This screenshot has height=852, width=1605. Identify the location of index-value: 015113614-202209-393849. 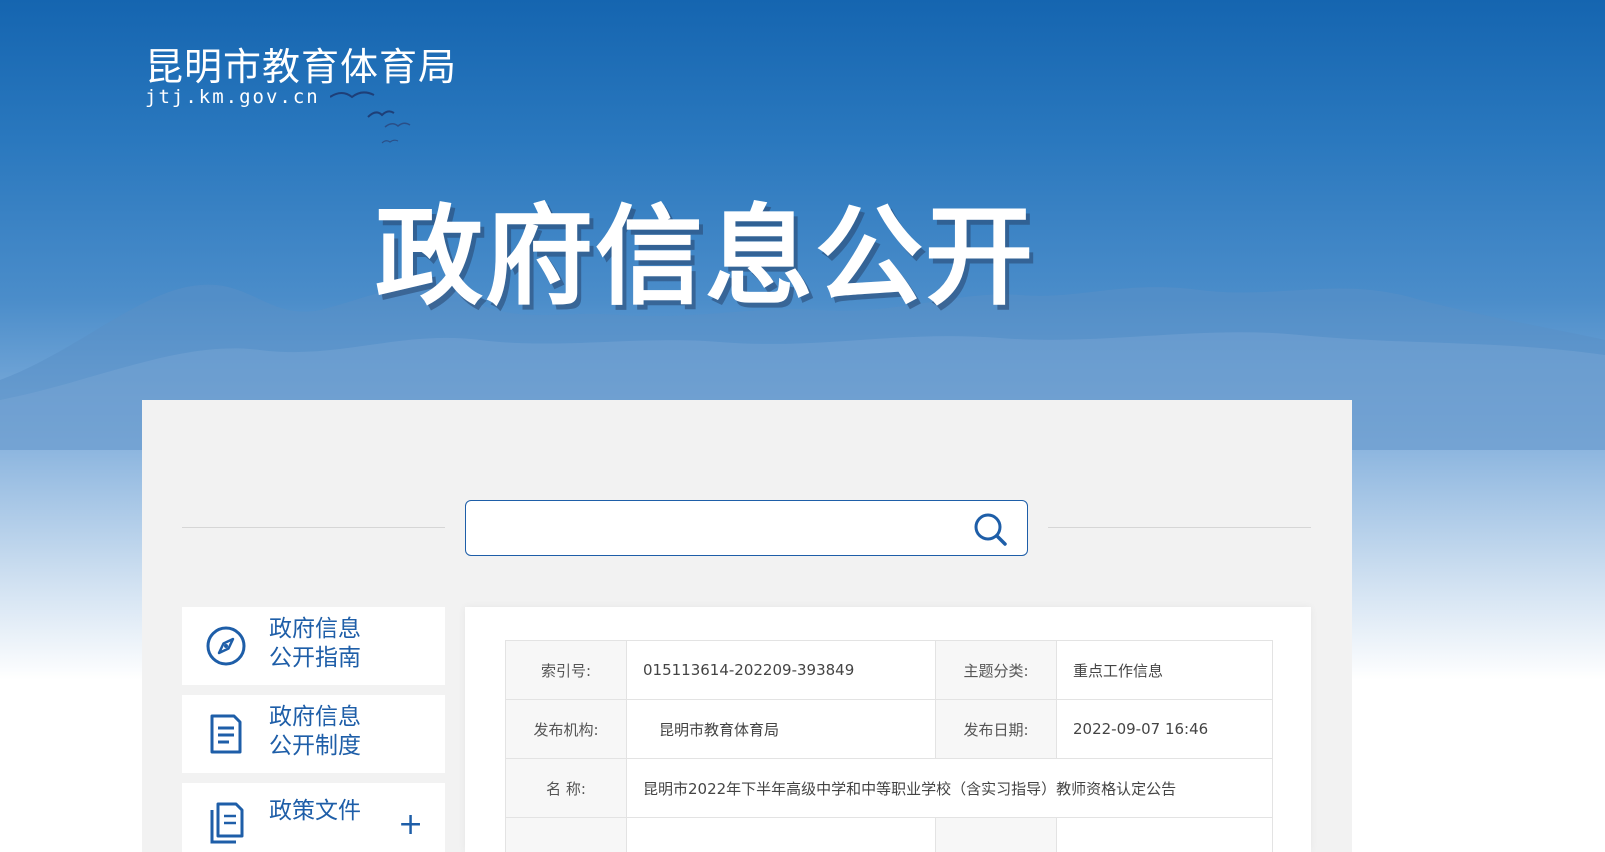
(781, 670).